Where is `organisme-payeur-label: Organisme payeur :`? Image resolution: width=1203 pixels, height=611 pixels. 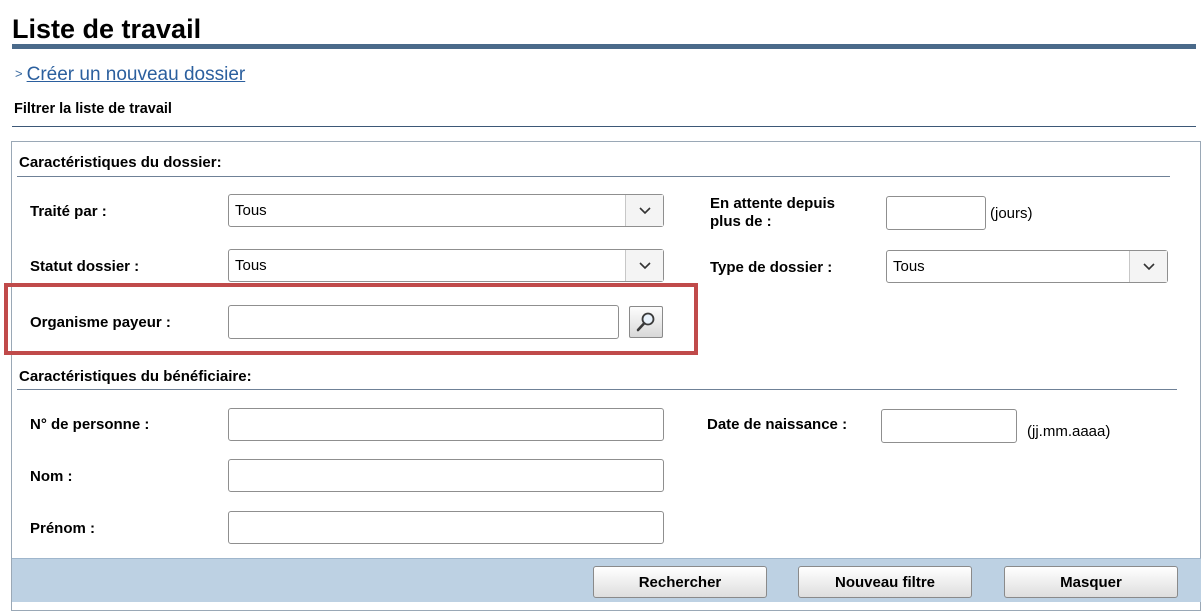
organisme-payeur-label: Organisme payeur : is located at coordinates (100, 322).